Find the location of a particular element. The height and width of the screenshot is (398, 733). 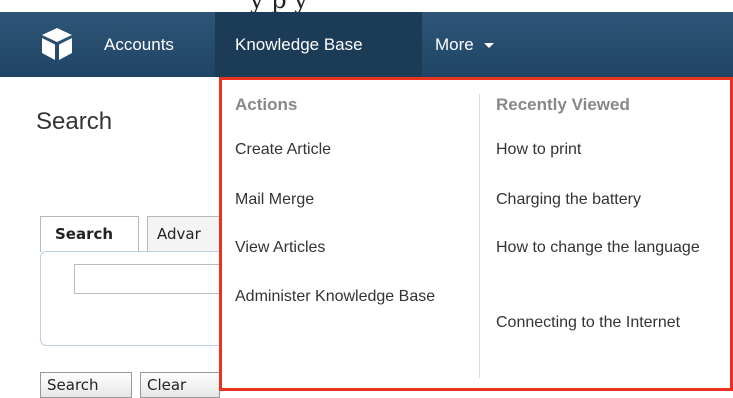

nav-item-knowledge-base: Knowledge Base is located at coordinates (318, 44).